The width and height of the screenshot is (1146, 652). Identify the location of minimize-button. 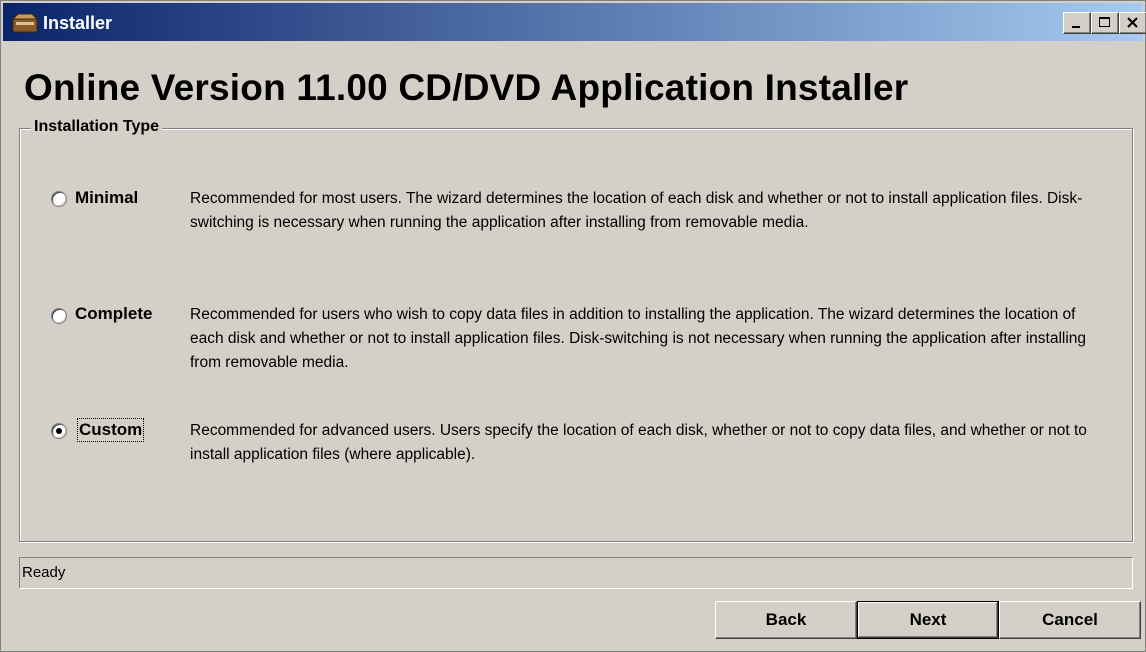
(1077, 23).